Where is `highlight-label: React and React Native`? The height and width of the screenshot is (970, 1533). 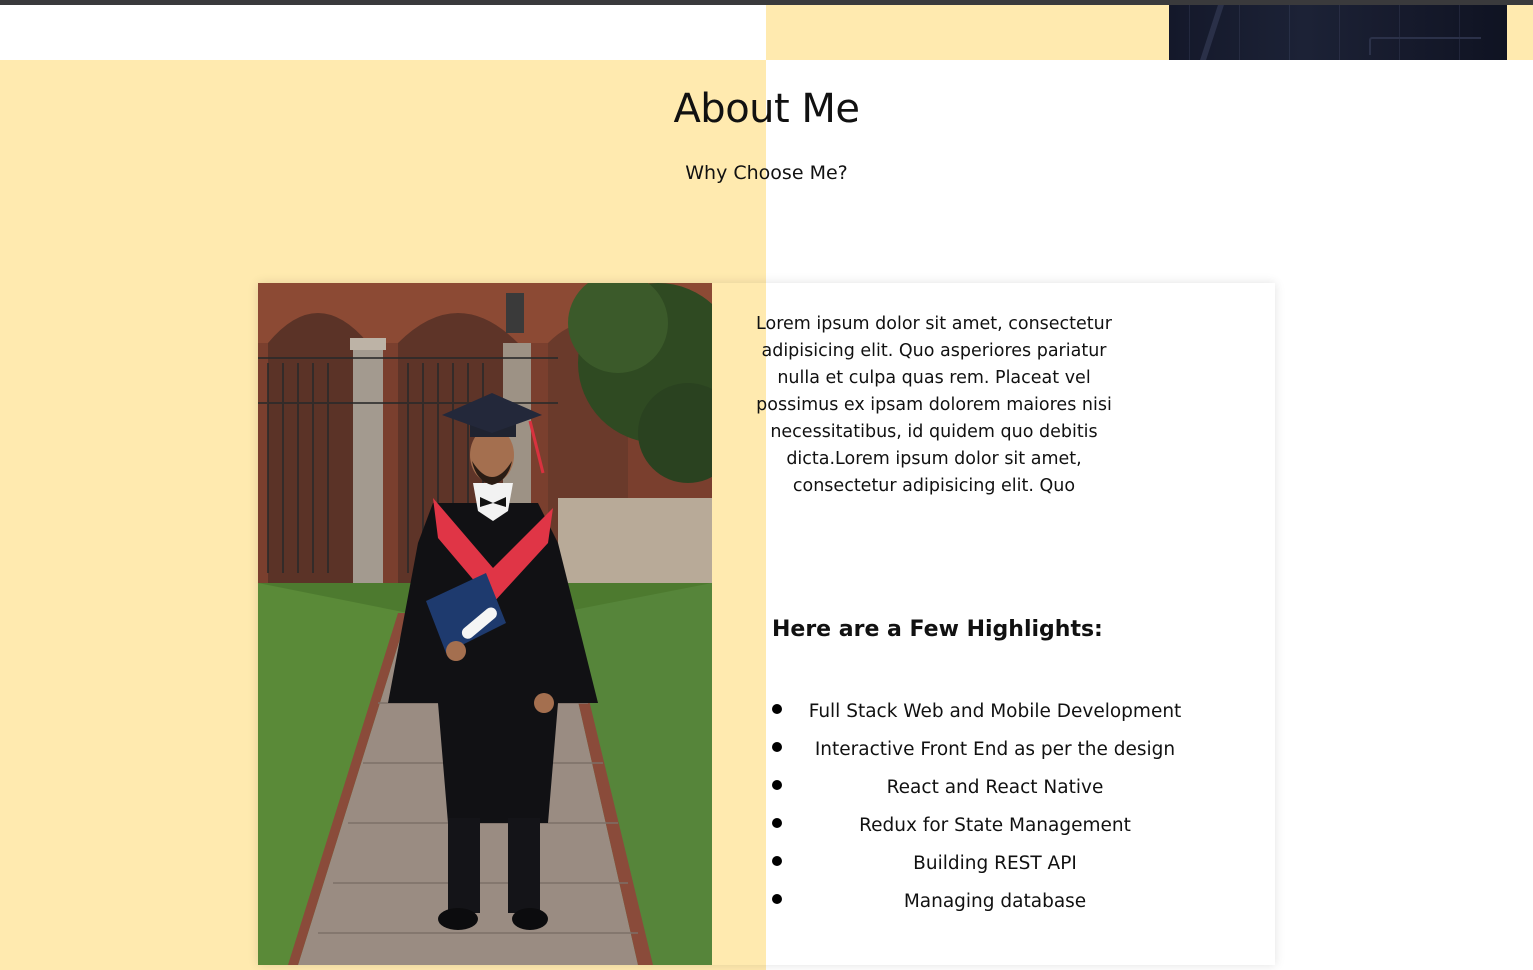 highlight-label: React and React Native is located at coordinates (995, 787).